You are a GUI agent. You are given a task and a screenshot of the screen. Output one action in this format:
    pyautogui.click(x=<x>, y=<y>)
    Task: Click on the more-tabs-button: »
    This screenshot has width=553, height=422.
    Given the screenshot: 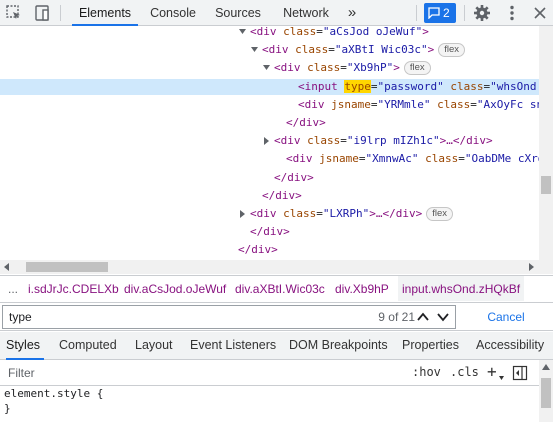 What is the action you would take?
    pyautogui.click(x=352, y=13)
    